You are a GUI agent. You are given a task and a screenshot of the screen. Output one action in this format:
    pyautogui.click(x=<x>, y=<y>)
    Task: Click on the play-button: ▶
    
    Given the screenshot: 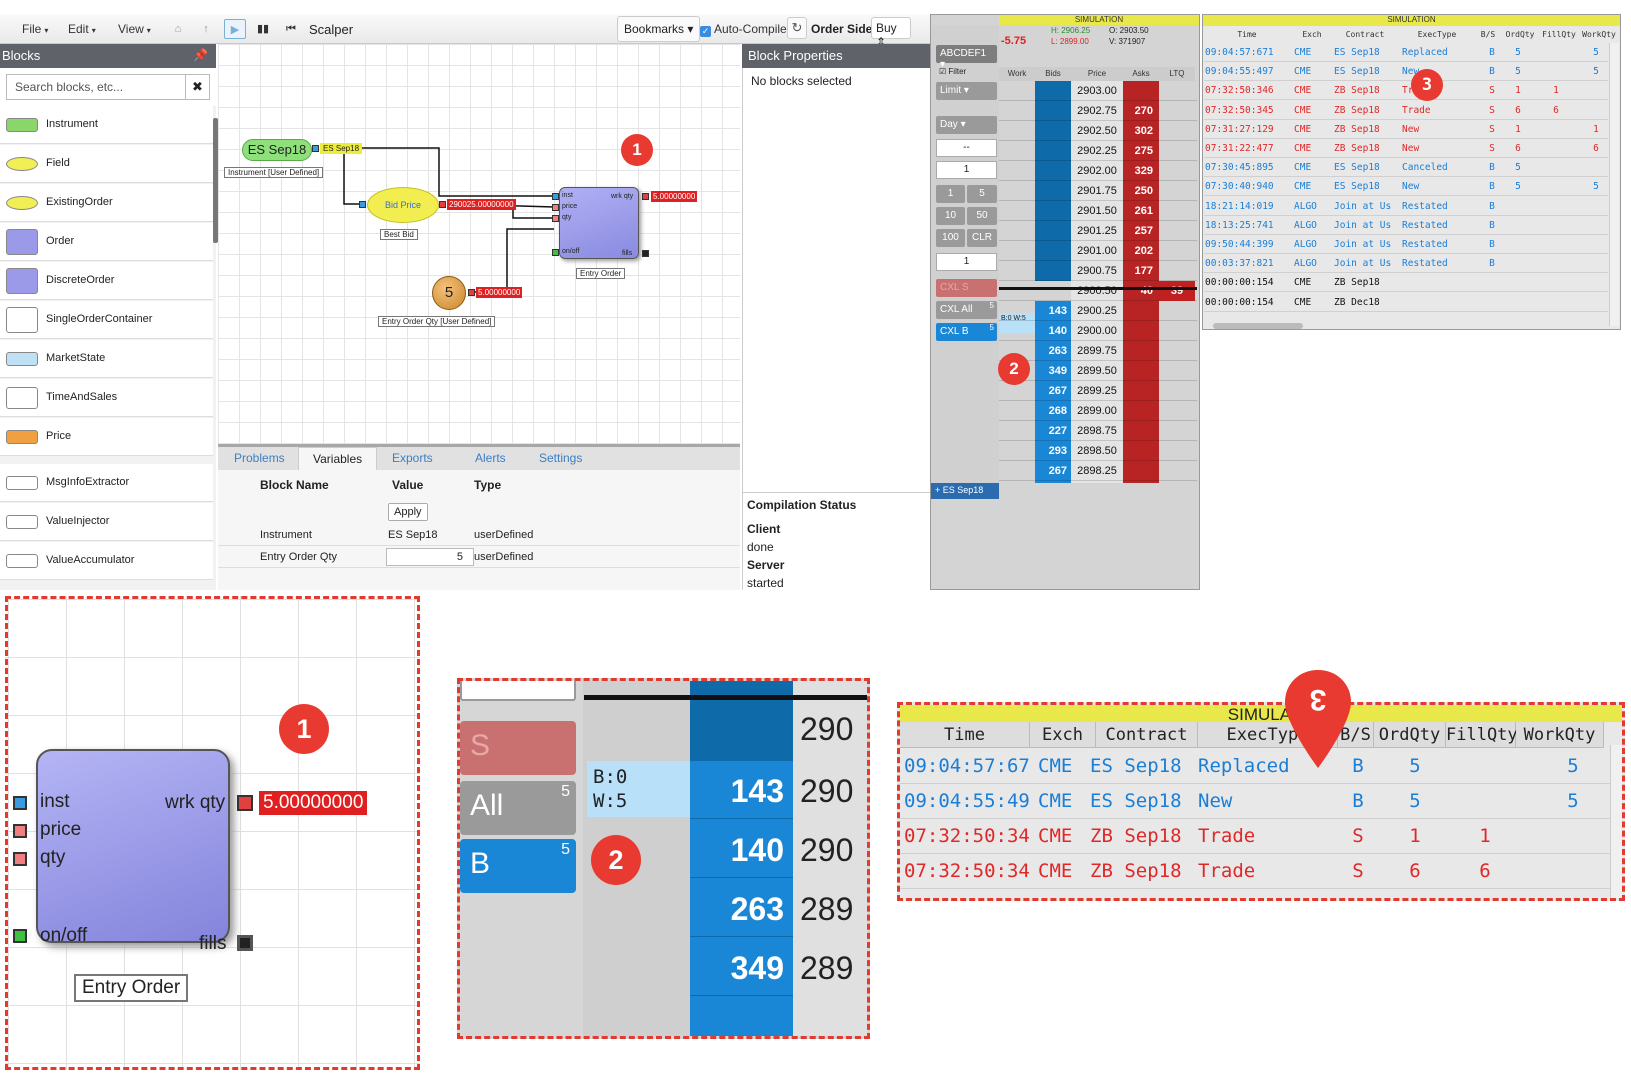 What is the action you would take?
    pyautogui.click(x=235, y=29)
    